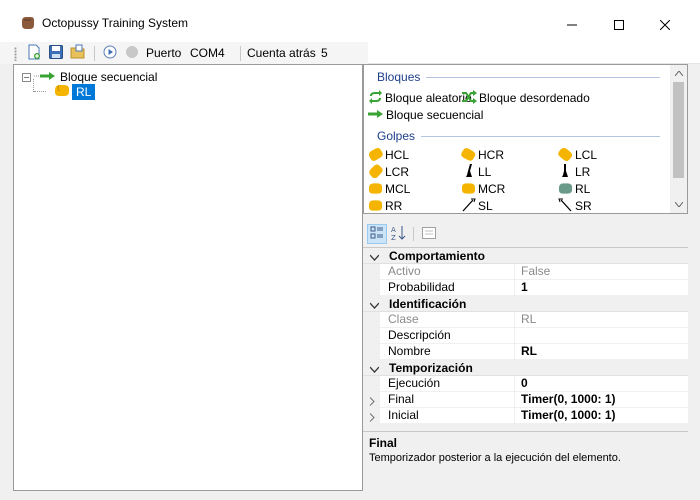  Describe the element at coordinates (476, 171) in the screenshot. I see `toolbox-item-ll: LL` at that location.